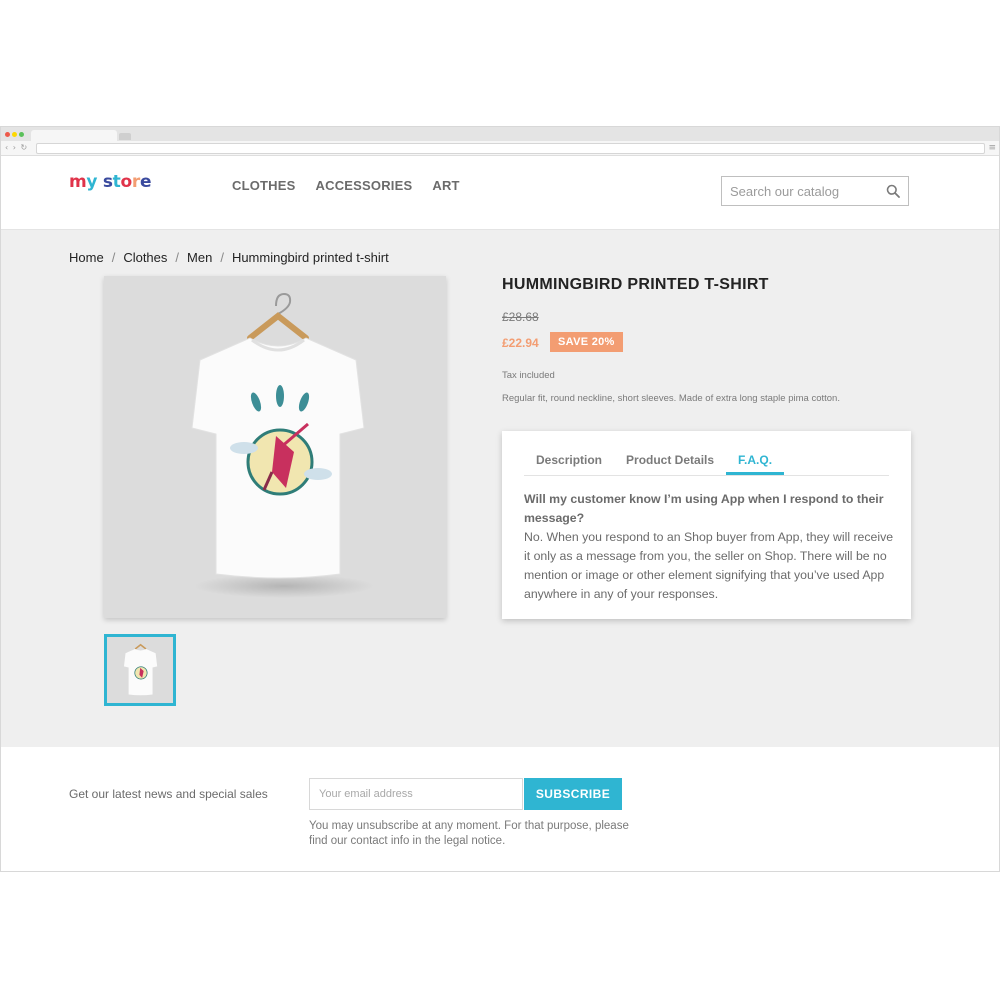 The image size is (1000, 1000). I want to click on url-field, so click(510, 148).